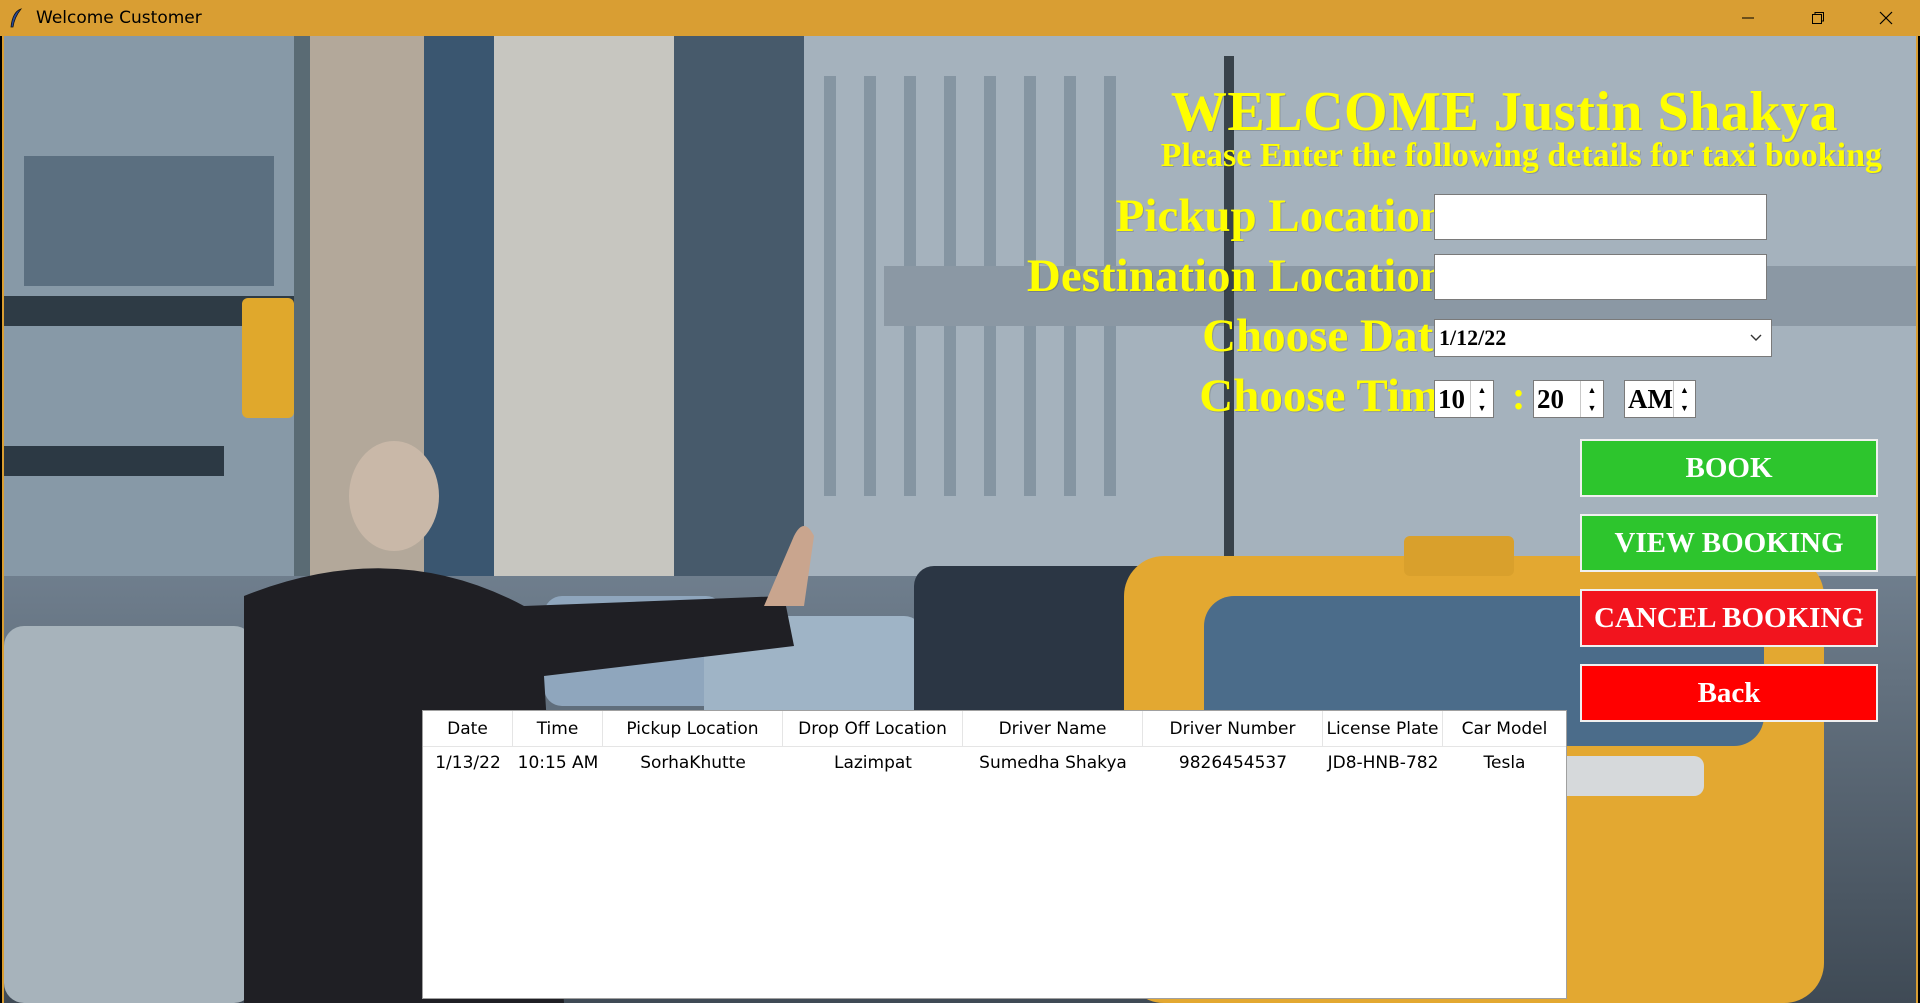  I want to click on column-header: Car Model, so click(1504, 728).